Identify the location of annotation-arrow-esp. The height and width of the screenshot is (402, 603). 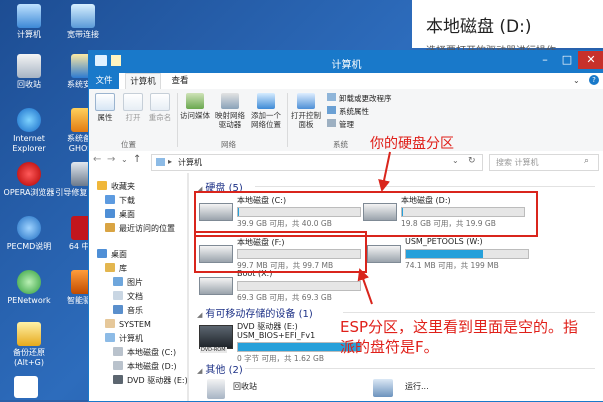
(365, 286).